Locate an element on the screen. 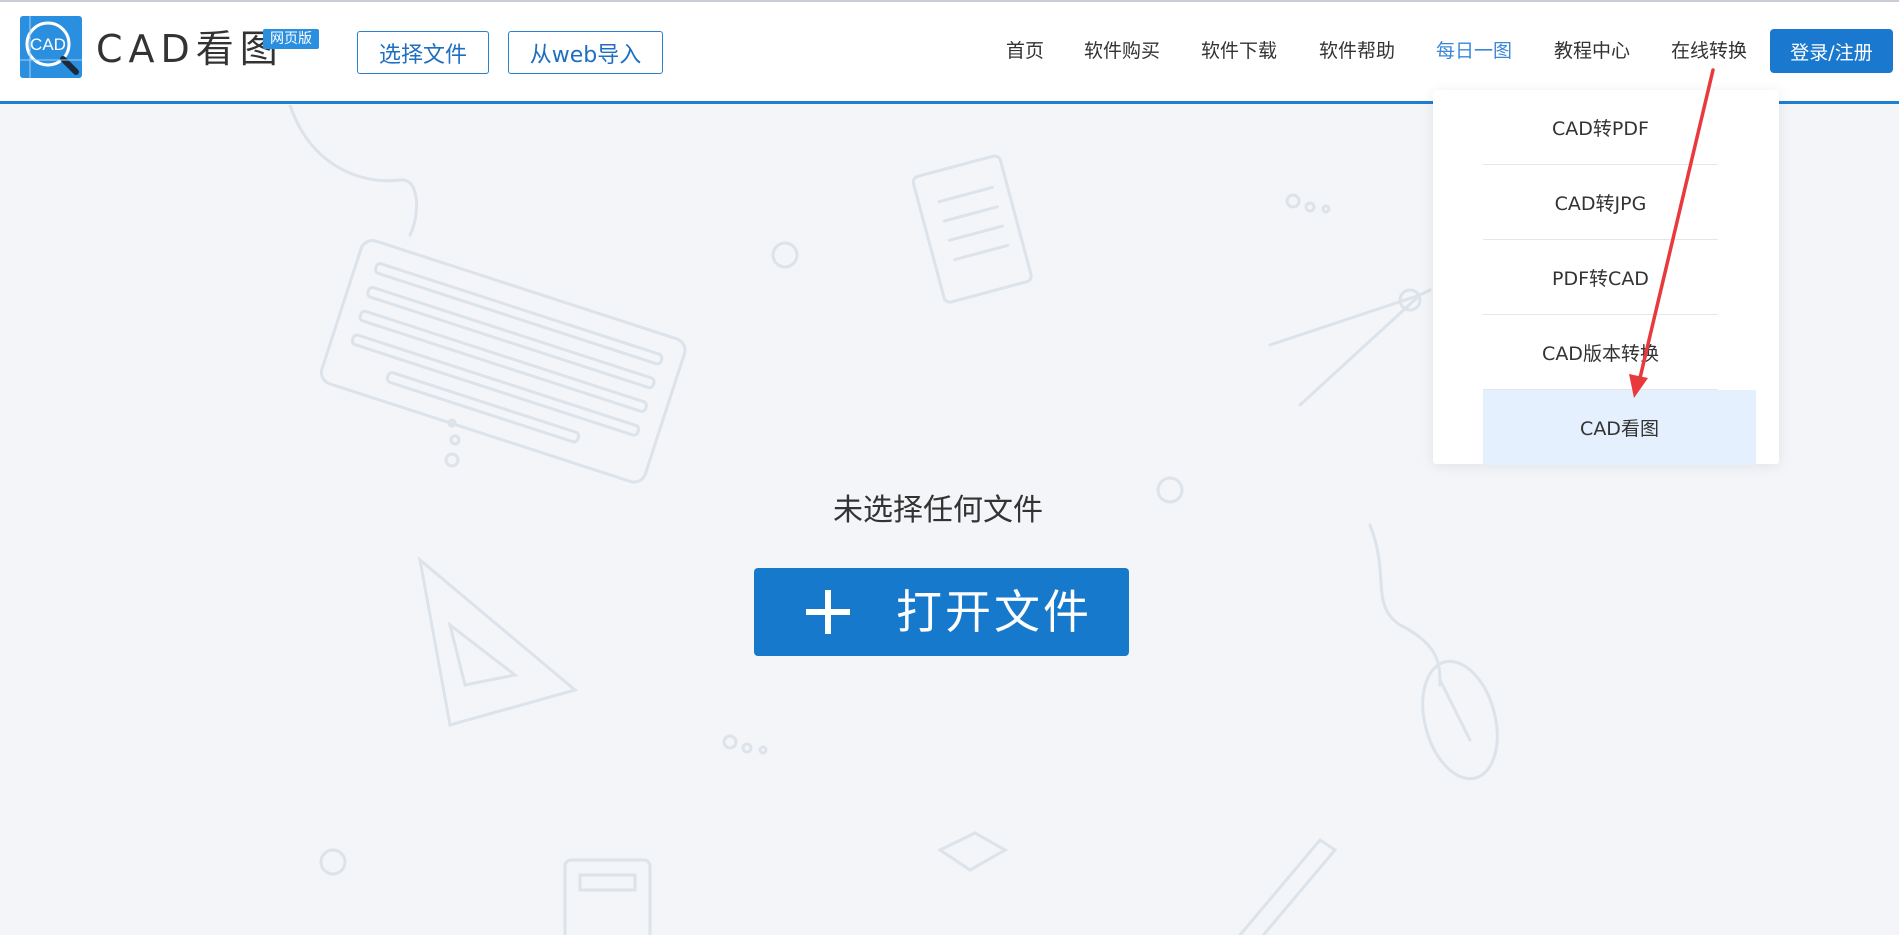 The height and width of the screenshot is (935, 1899). nav-home: 首页 is located at coordinates (1025, 51).